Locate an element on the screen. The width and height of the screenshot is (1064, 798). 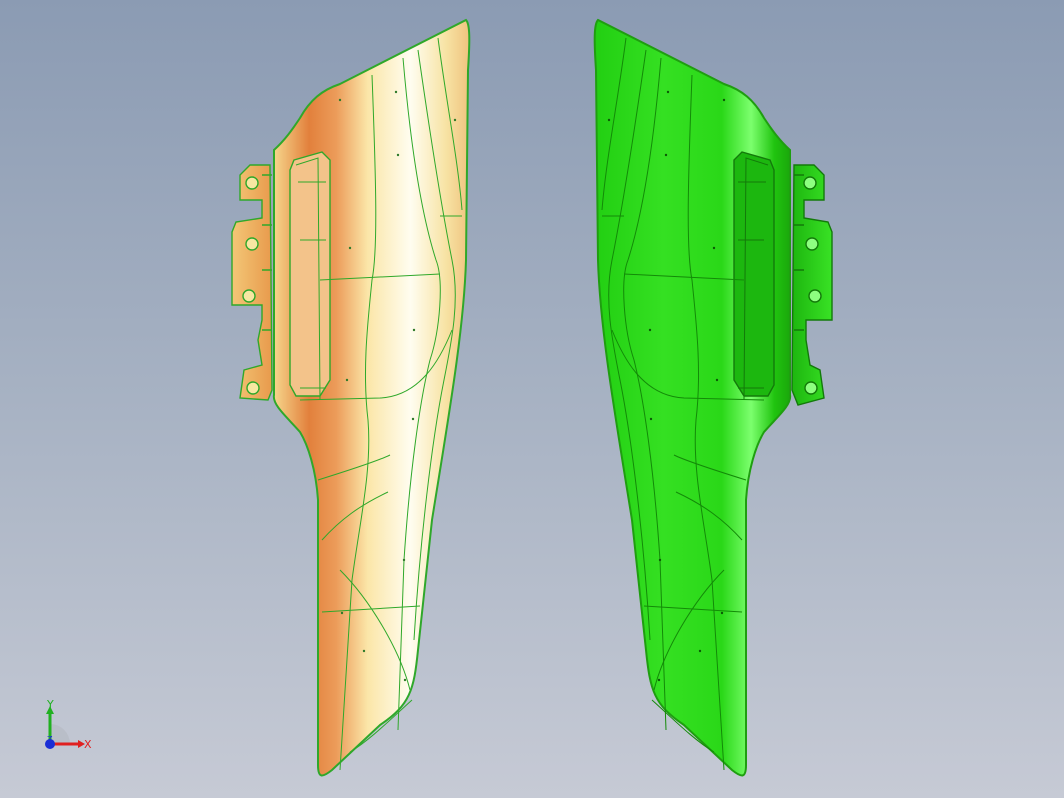
right-handle-recess is located at coordinates (754, 274).